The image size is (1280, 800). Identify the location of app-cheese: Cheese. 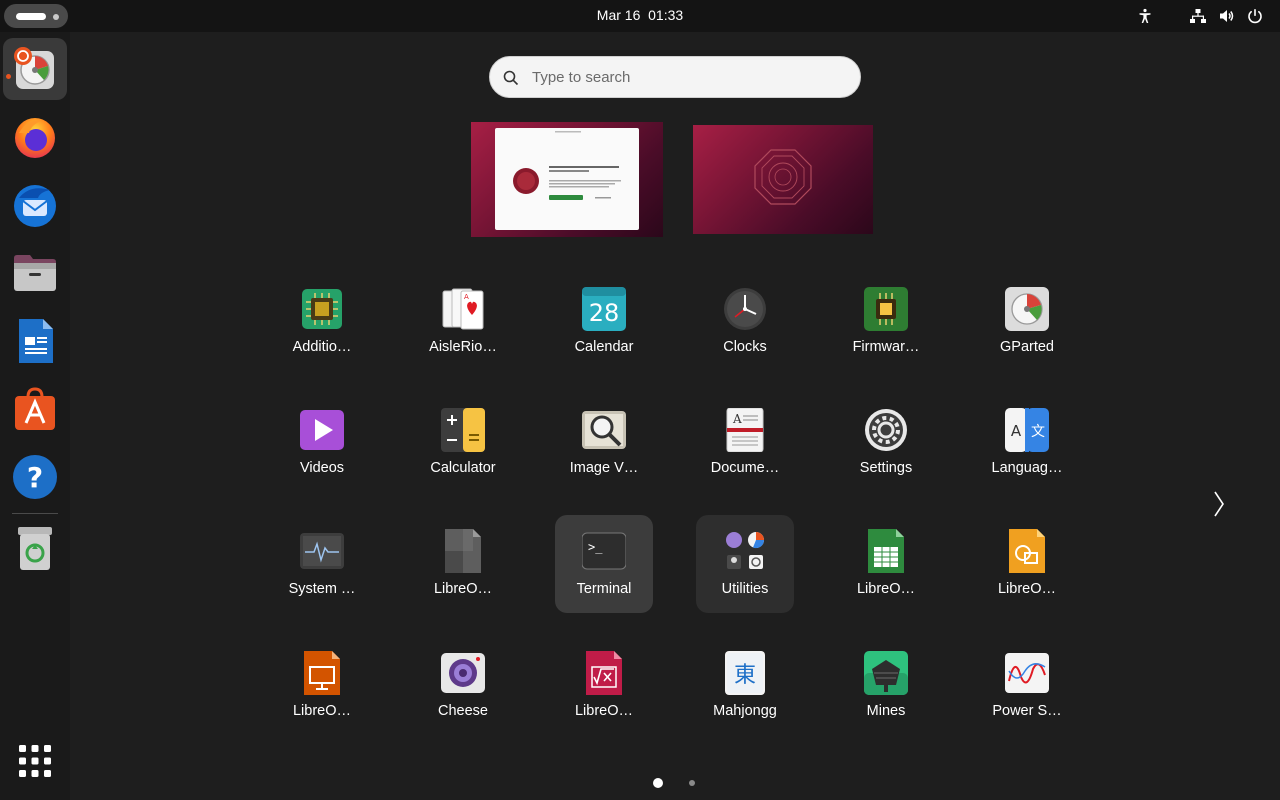
(463, 686).